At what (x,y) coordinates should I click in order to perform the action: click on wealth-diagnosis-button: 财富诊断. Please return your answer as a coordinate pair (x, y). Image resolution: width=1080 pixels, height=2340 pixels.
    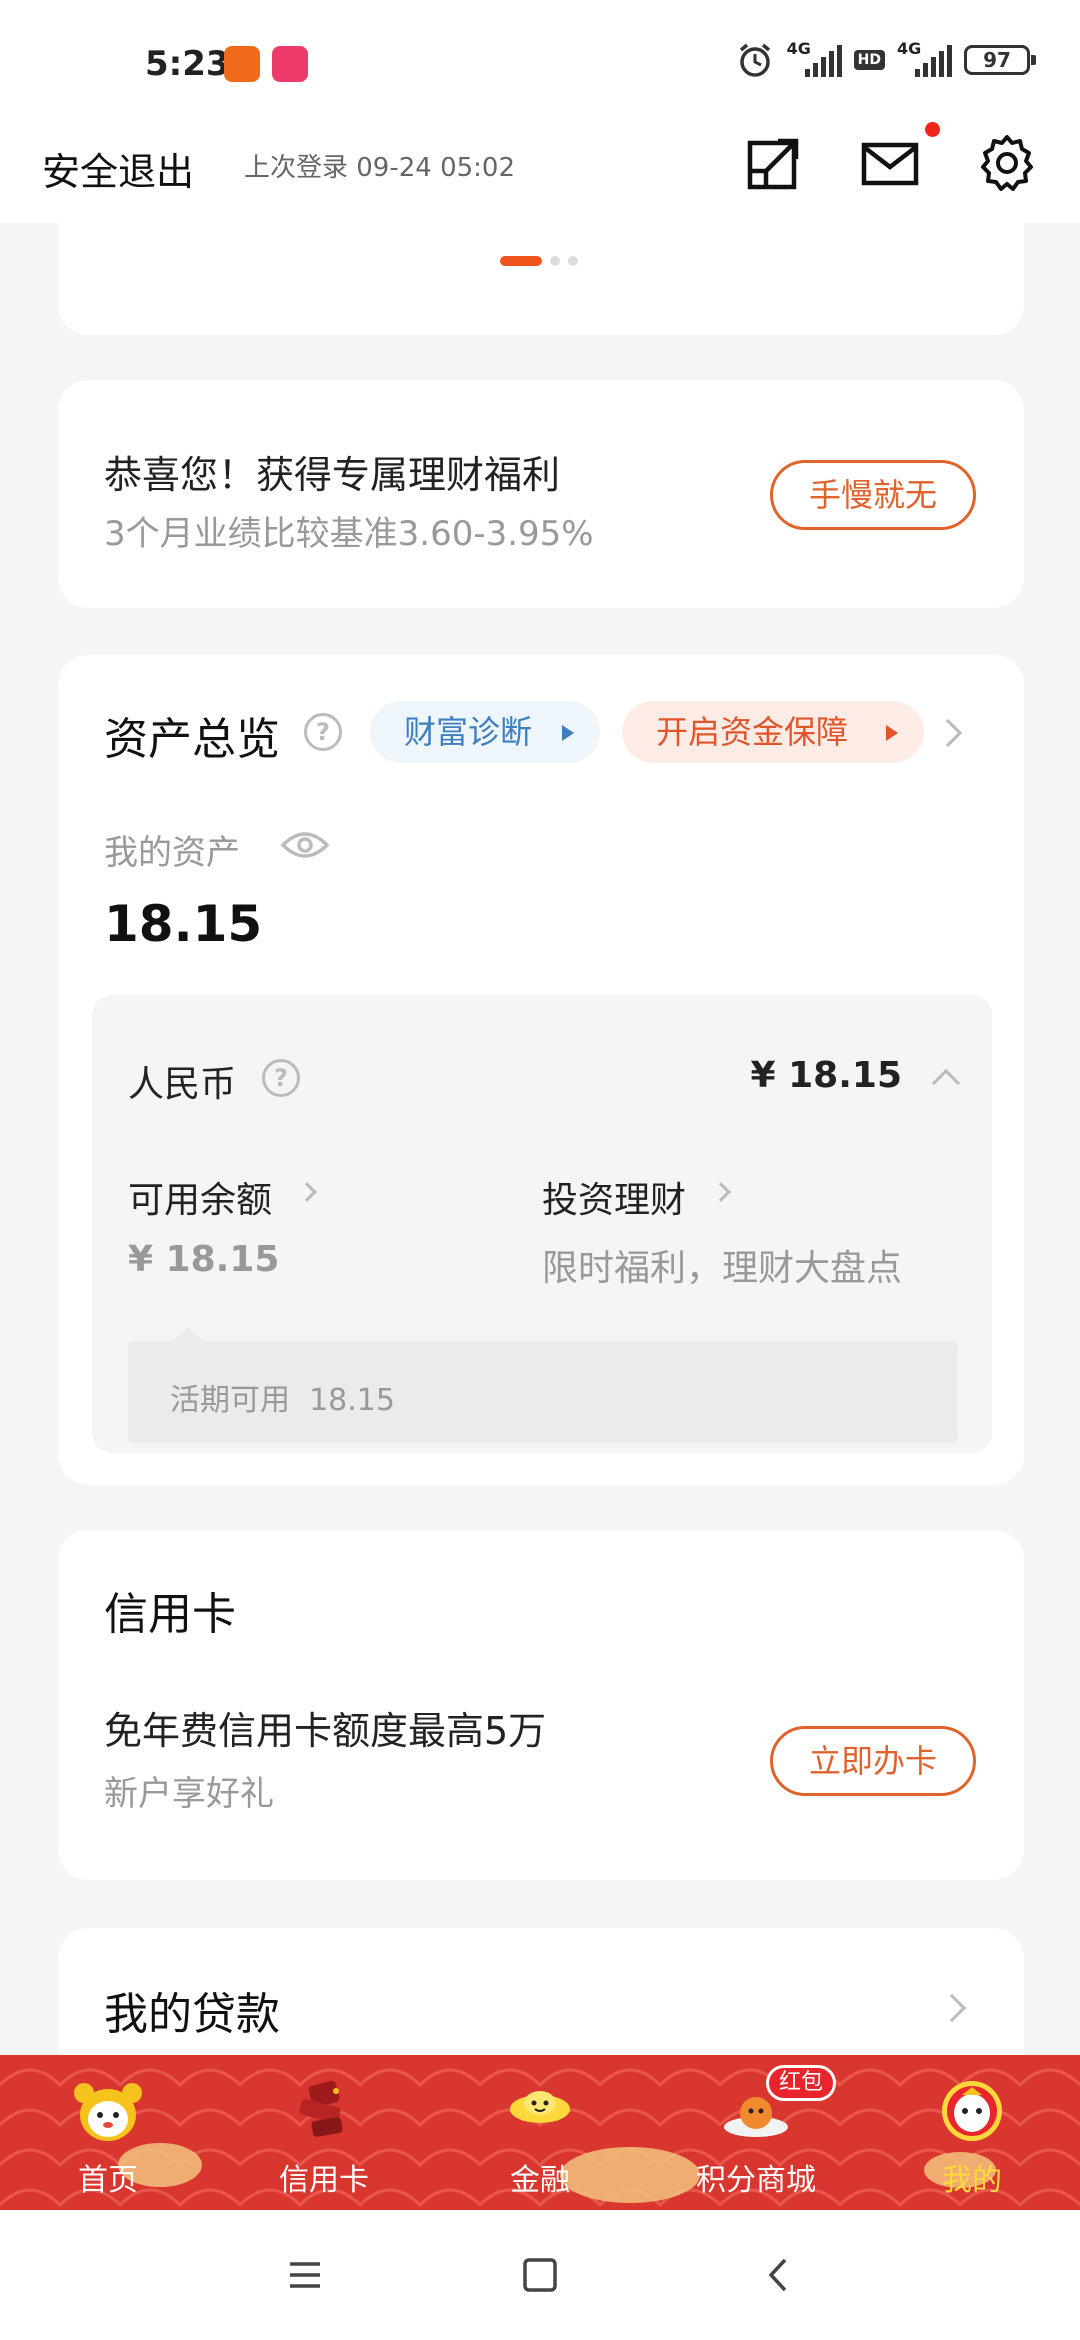
    Looking at the image, I should click on (485, 732).